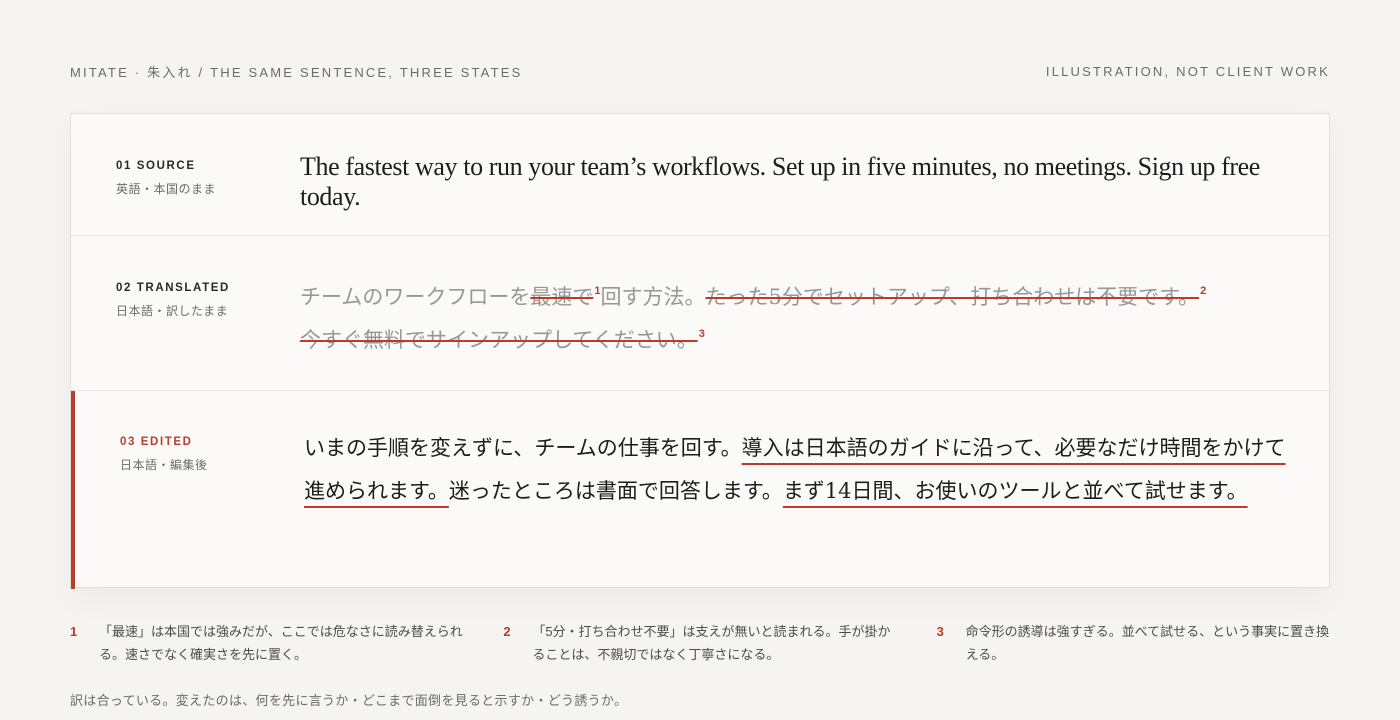  What do you see at coordinates (1187, 71) in the screenshot?
I see `header-disclaimer: ILLUSTRATION, NOT CLIENT WORK` at bounding box center [1187, 71].